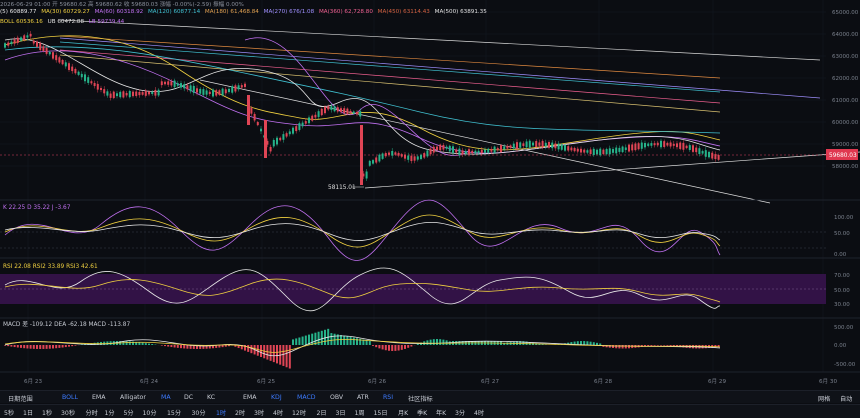  Describe the element at coordinates (21, 22) in the screenshot. I see `boll-mid-value: BOLL 60536.16` at that location.